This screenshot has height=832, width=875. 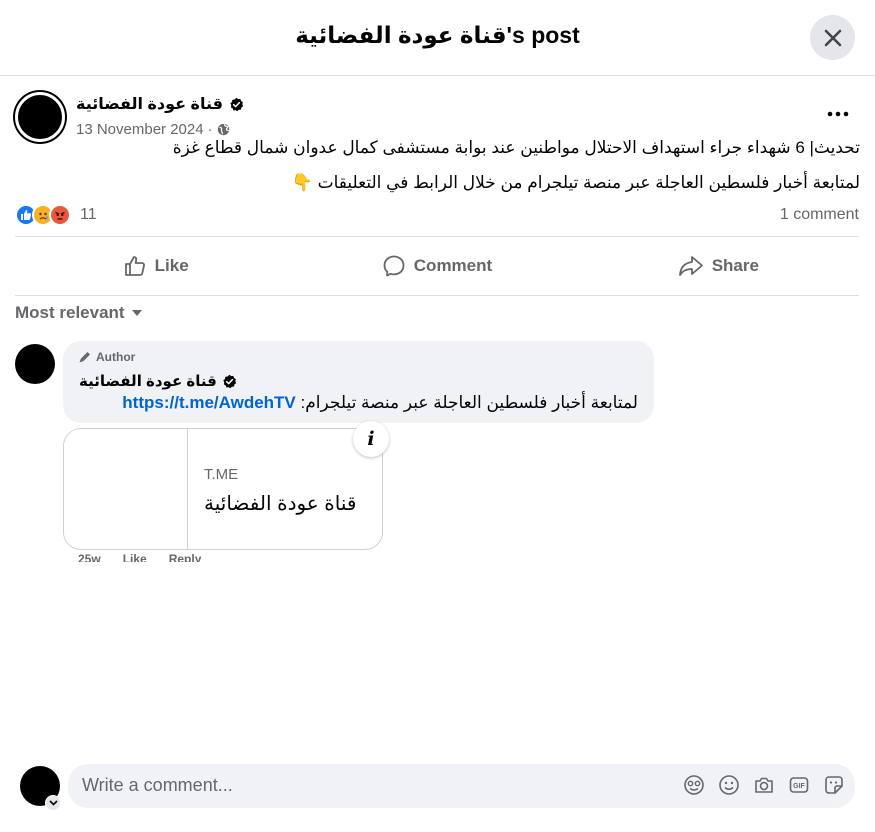 I want to click on avatar-sticker-icon, so click(x=694, y=785).